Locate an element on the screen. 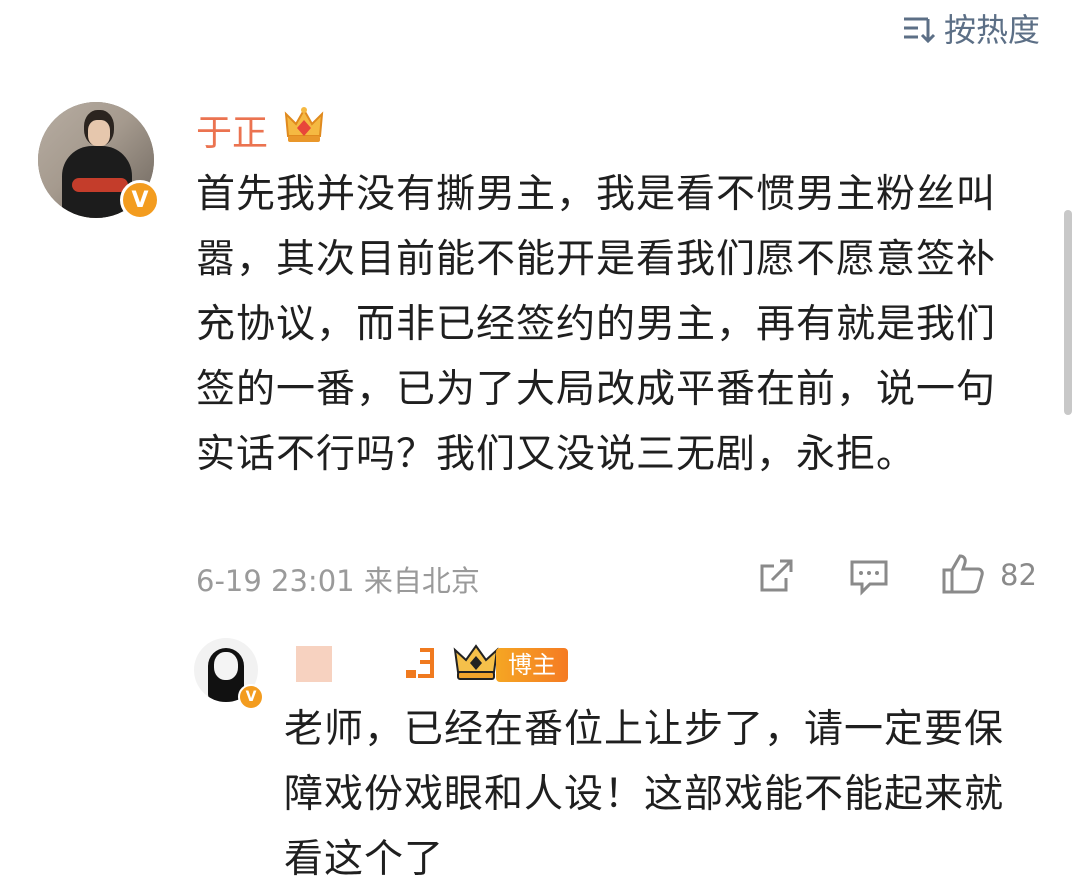 This screenshot has height=892, width=1080. comment-meta: 6-19 23:01 来自北京 is located at coordinates (338, 579).